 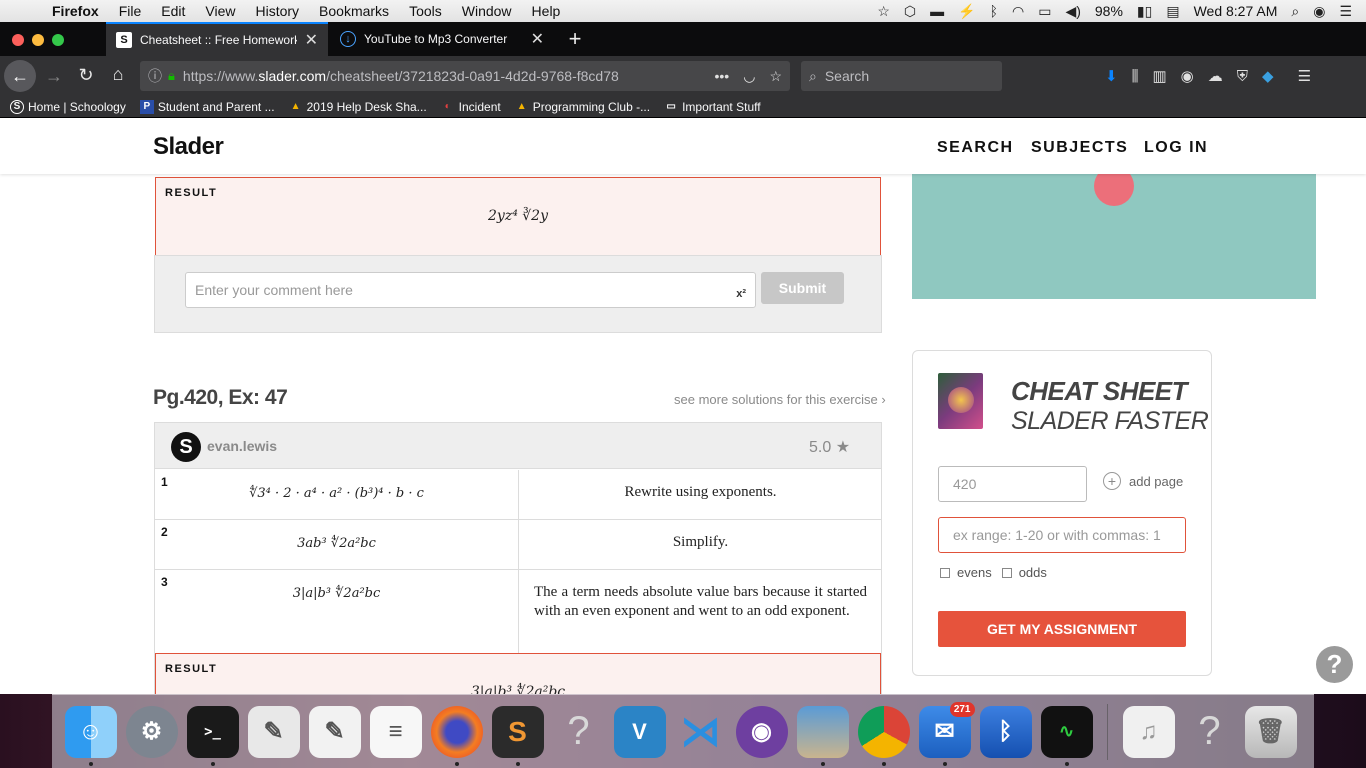 I want to click on script-editor-icon: ✎, so click(x=273, y=731).